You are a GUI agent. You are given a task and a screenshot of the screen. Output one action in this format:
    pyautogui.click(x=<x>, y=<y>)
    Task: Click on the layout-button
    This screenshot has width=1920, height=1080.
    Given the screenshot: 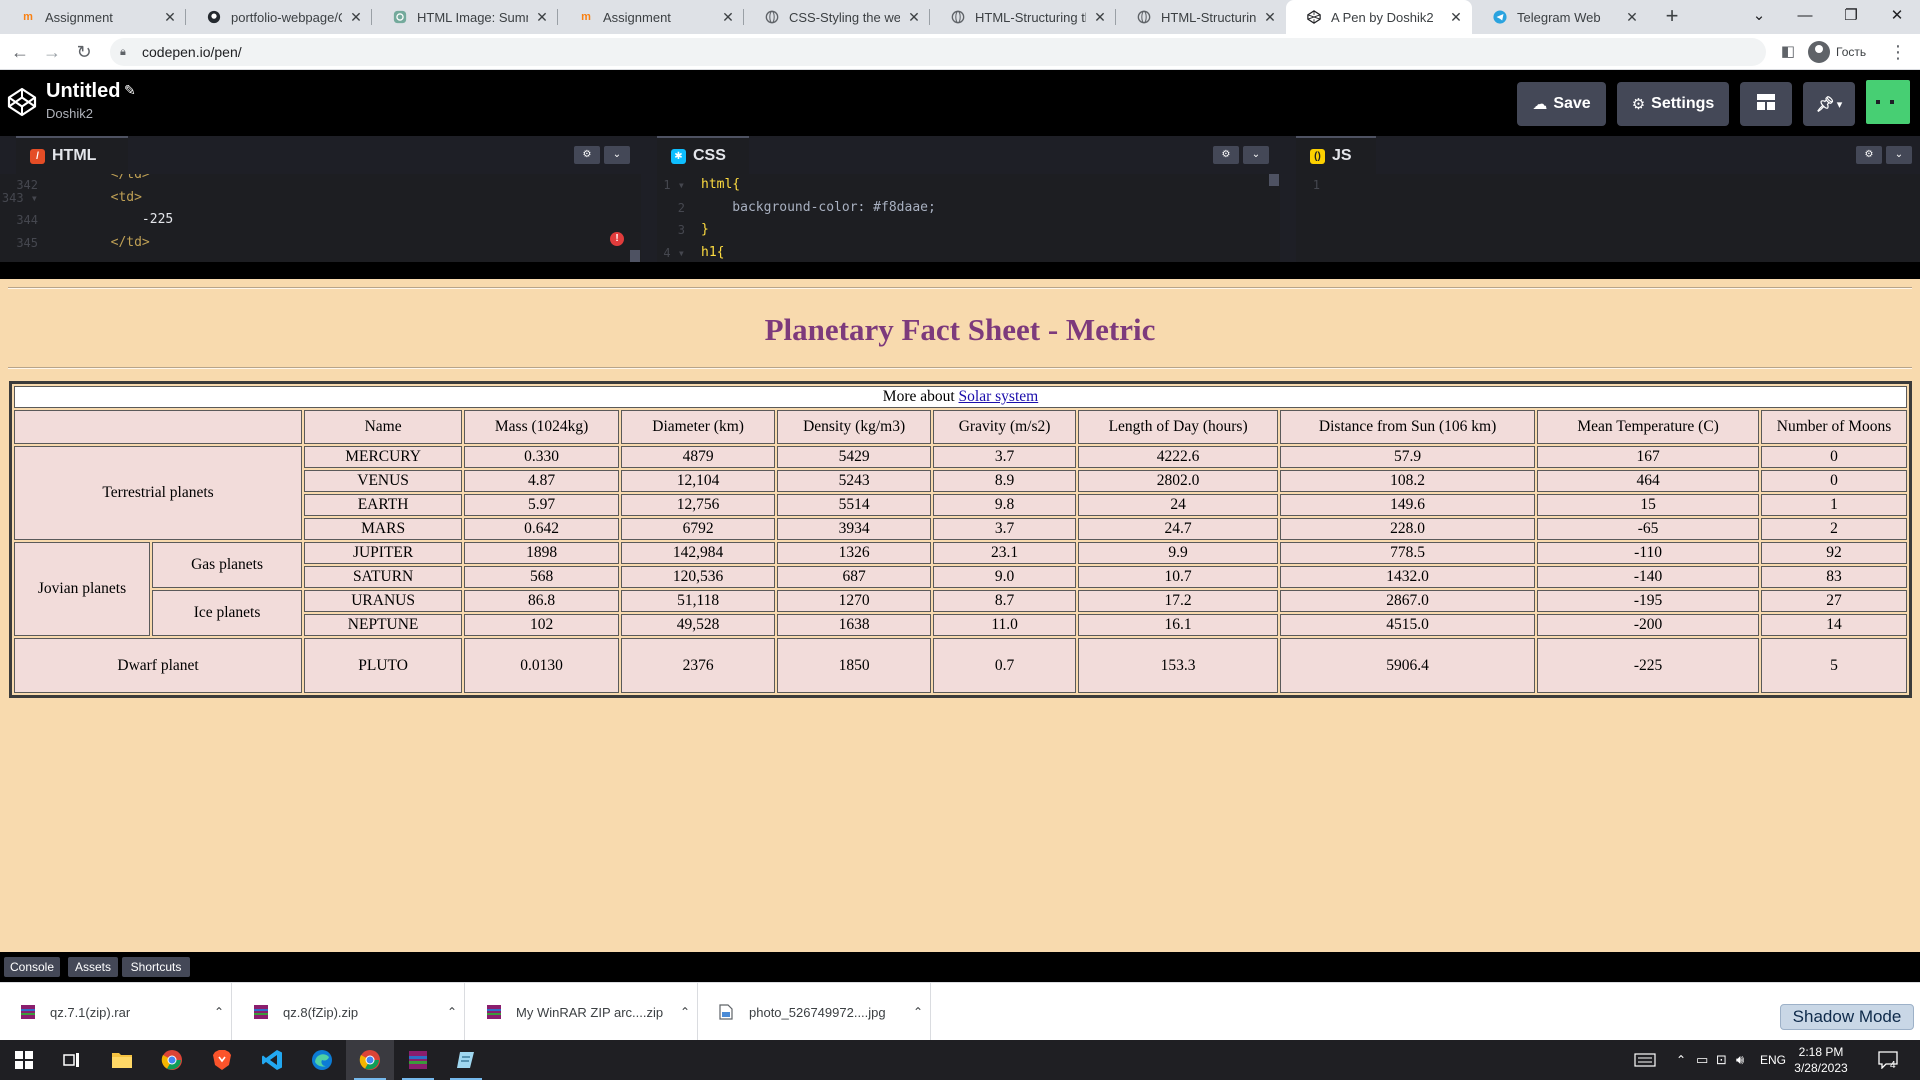 What is the action you would take?
    pyautogui.click(x=1766, y=104)
    